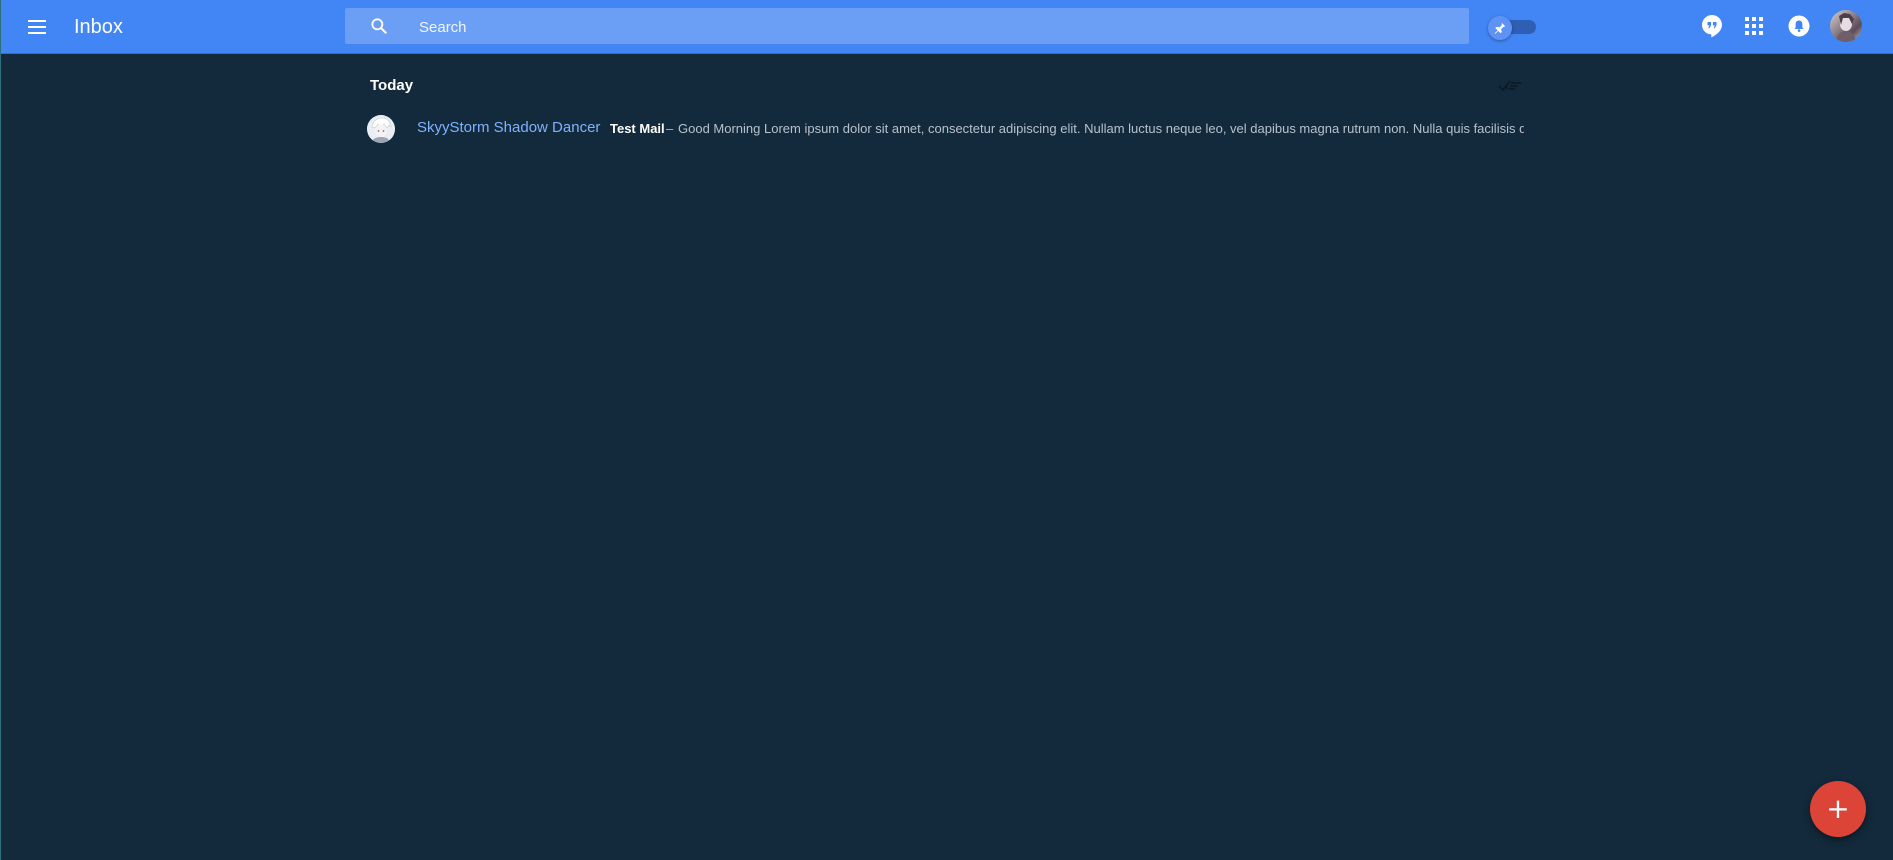  What do you see at coordinates (919, 27) in the screenshot?
I see `search-input` at bounding box center [919, 27].